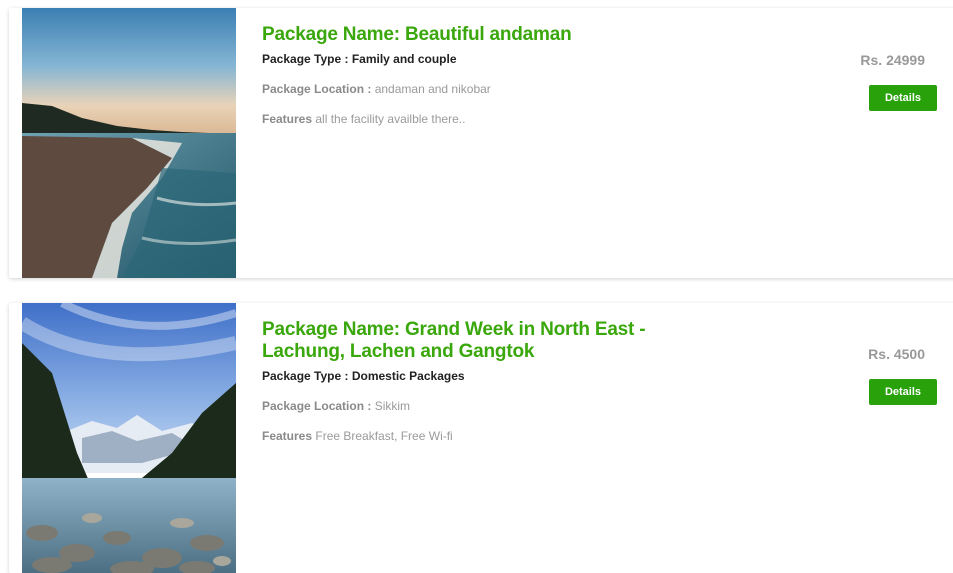 The image size is (953, 573). What do you see at coordinates (408, 376) in the screenshot?
I see `package-type-value: Domestic Packages` at bounding box center [408, 376].